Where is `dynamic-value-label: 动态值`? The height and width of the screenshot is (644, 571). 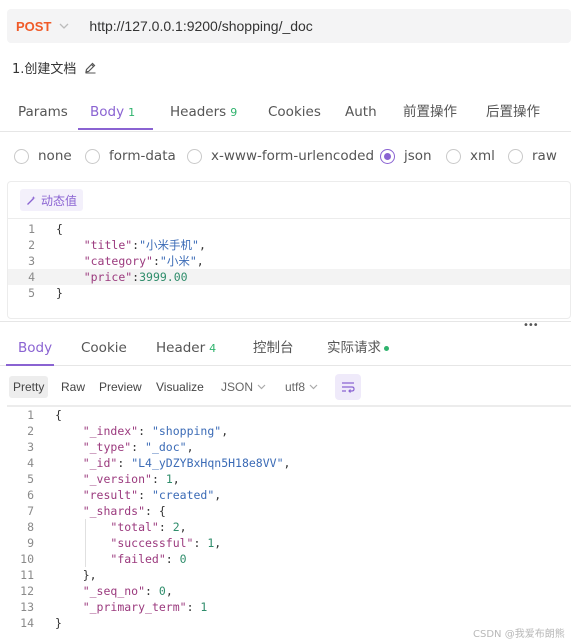 dynamic-value-label: 动态值 is located at coordinates (59, 200).